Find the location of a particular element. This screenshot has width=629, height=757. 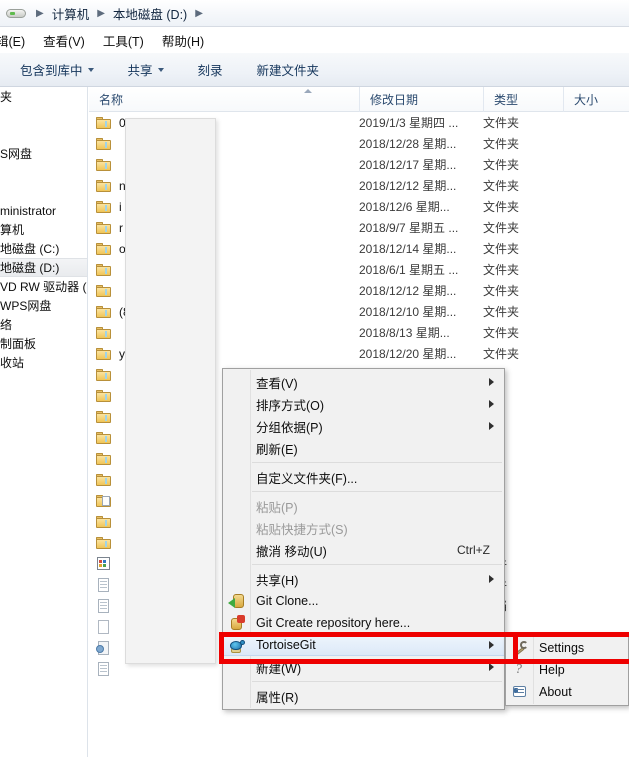

toolbar-label-share: 共享 is located at coordinates (140, 71).